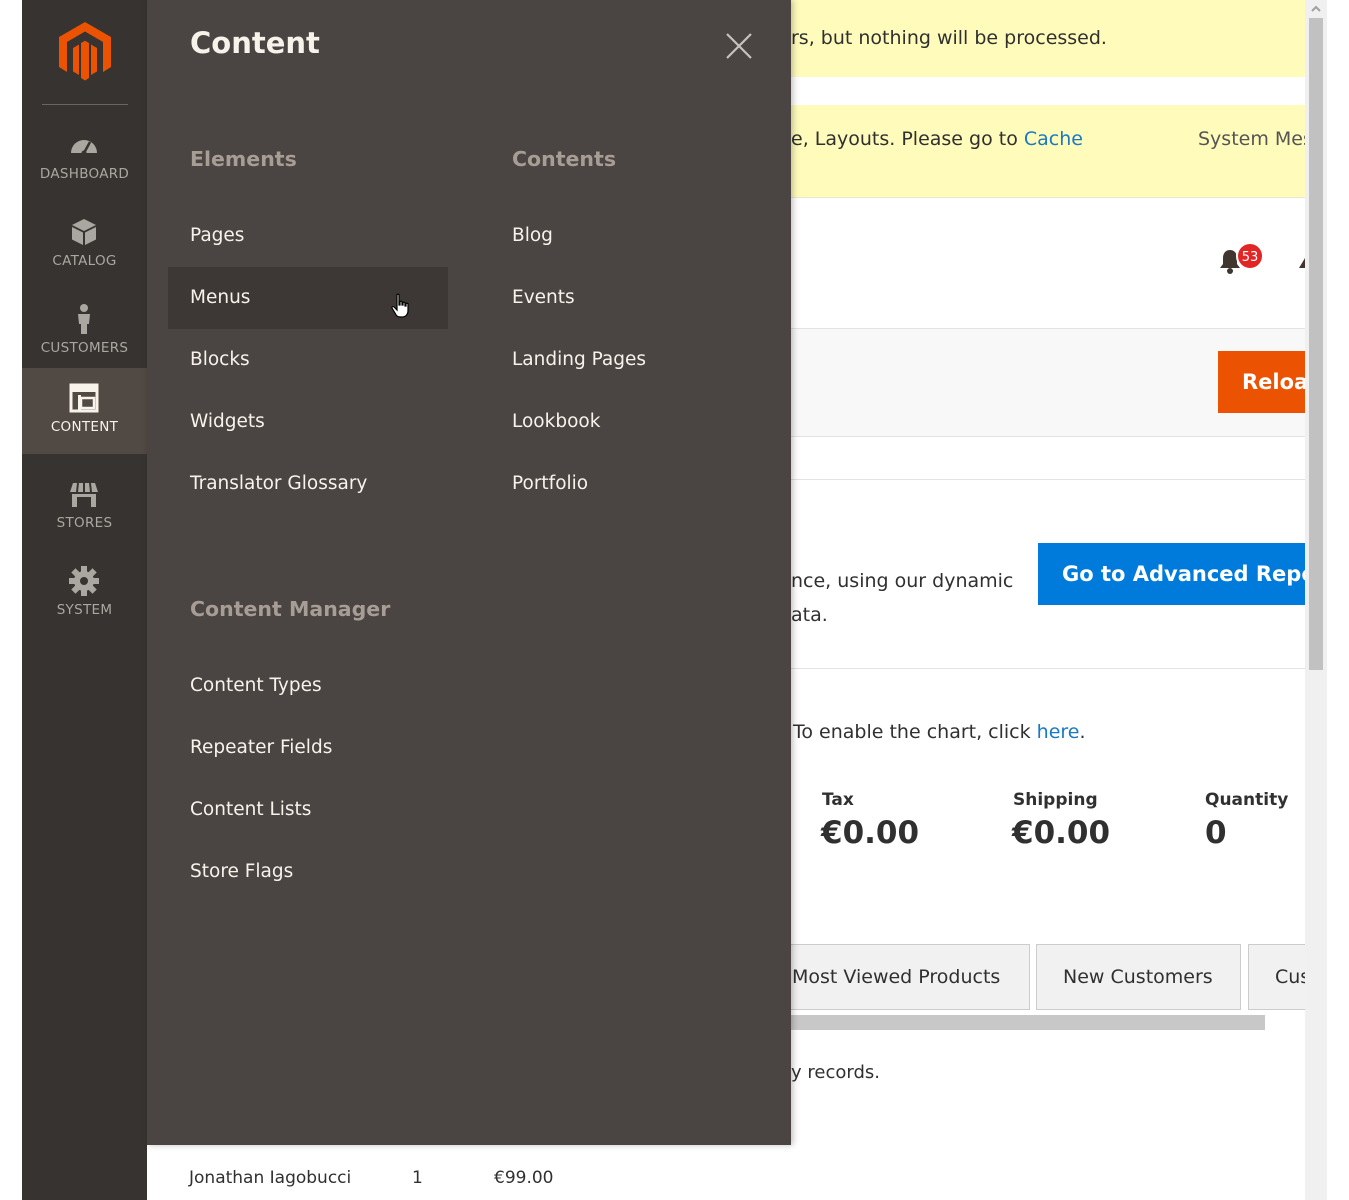 This screenshot has height=1200, width=1349. Describe the element at coordinates (84, 261) in the screenshot. I see `sidebar-label-catalog: CATALOG` at that location.